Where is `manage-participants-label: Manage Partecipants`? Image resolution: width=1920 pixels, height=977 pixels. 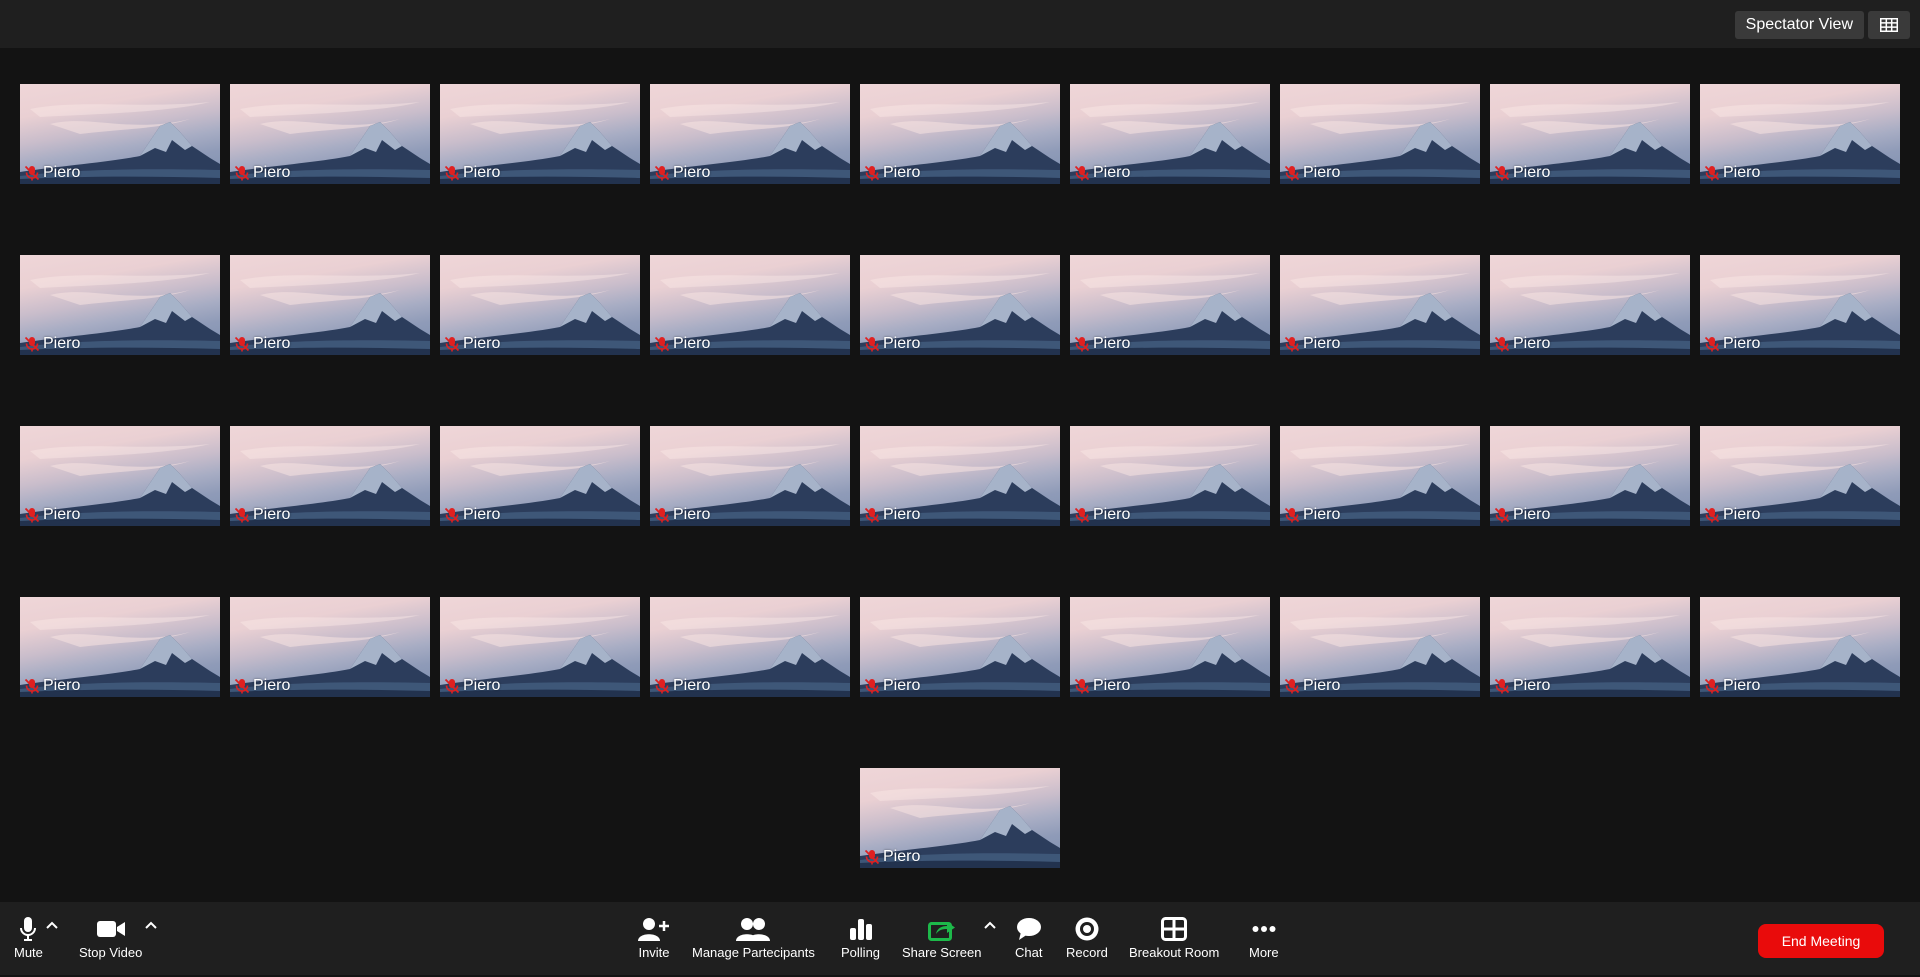
manage-participants-label: Manage Partecipants is located at coordinates (753, 952).